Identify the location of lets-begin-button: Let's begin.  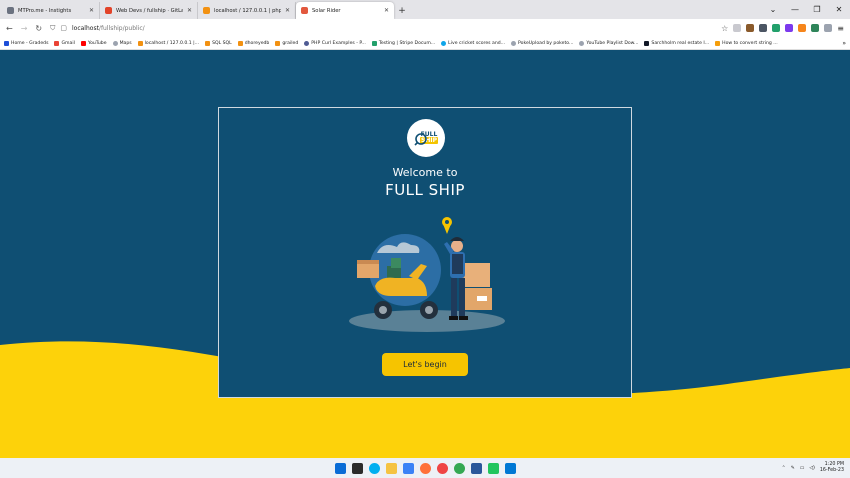
(425, 364).